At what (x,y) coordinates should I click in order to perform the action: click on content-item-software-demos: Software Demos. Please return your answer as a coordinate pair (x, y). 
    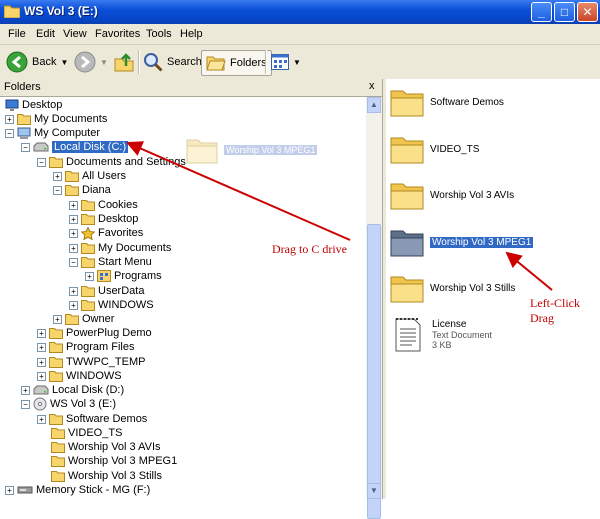
    Looking at the image, I should click on (447, 102).